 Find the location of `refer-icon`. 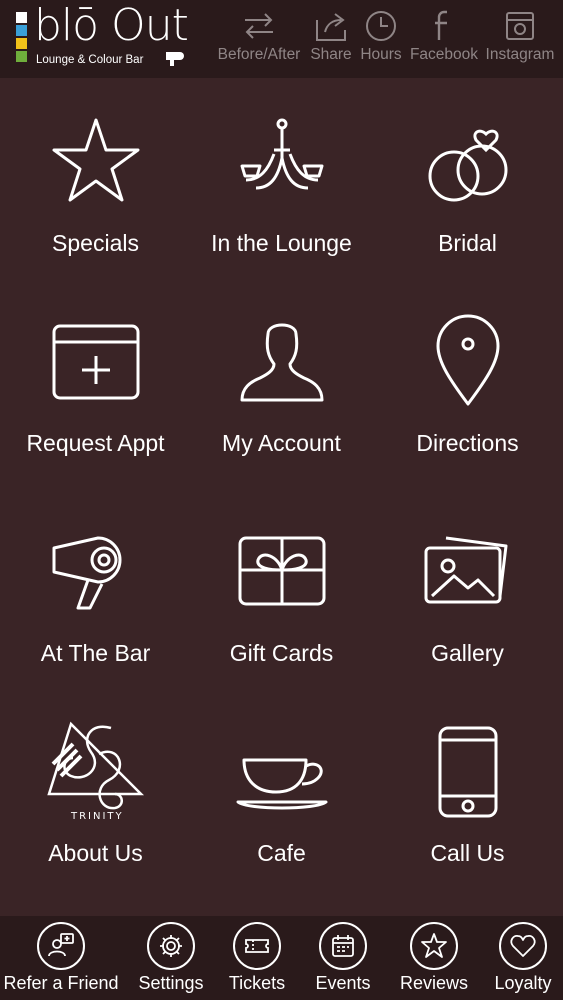

refer-icon is located at coordinates (61, 945).